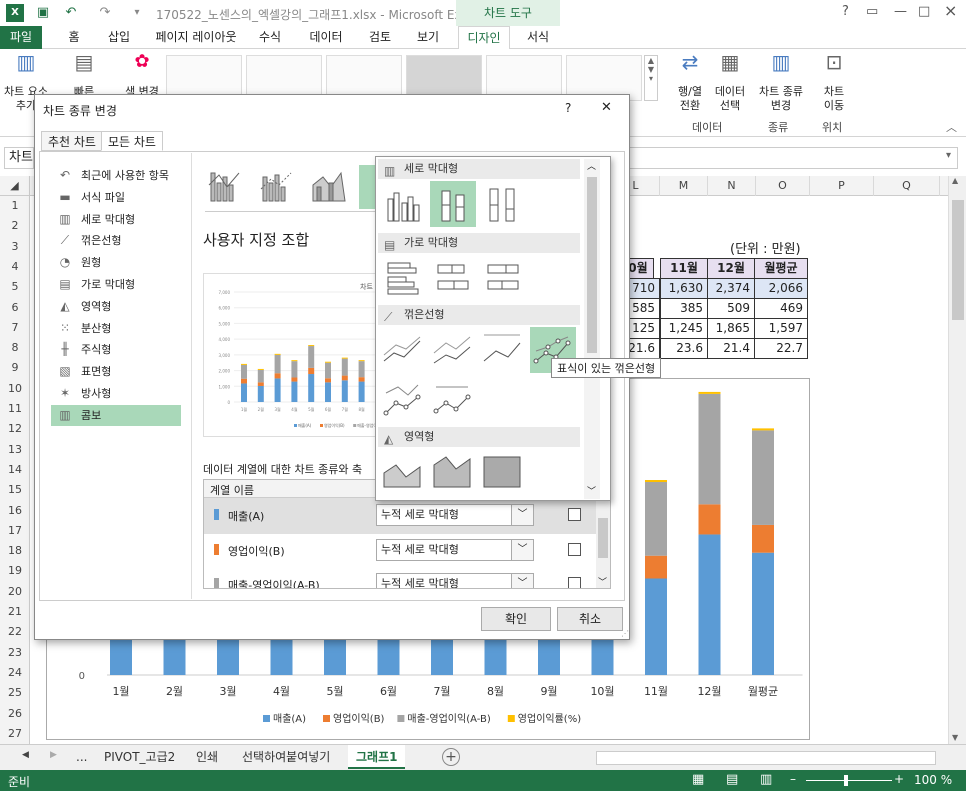  Describe the element at coordinates (924, 11) in the screenshot. I see `restore-button: □` at that location.